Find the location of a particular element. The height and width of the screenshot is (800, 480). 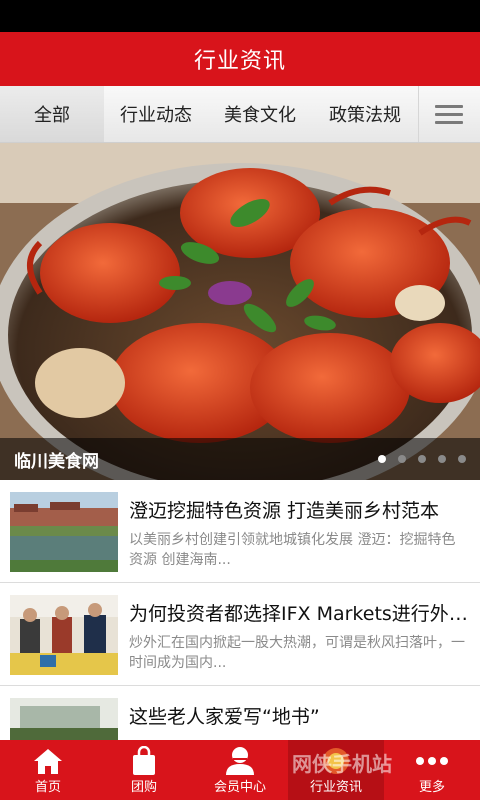

page-title-bar: 行业资讯 is located at coordinates (240, 59).